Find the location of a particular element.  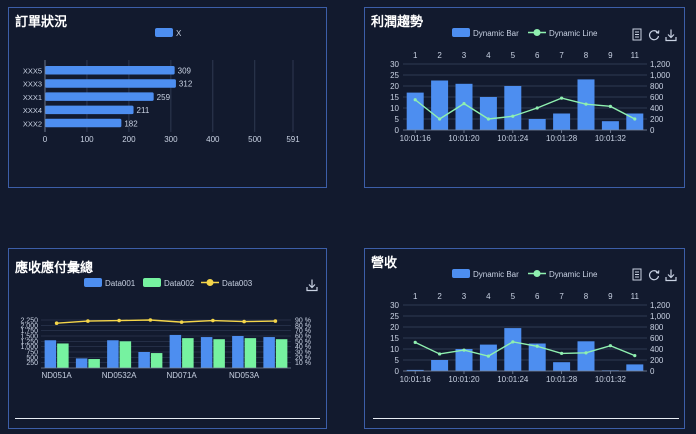

x-tick-label: 400 is located at coordinates (213, 139).